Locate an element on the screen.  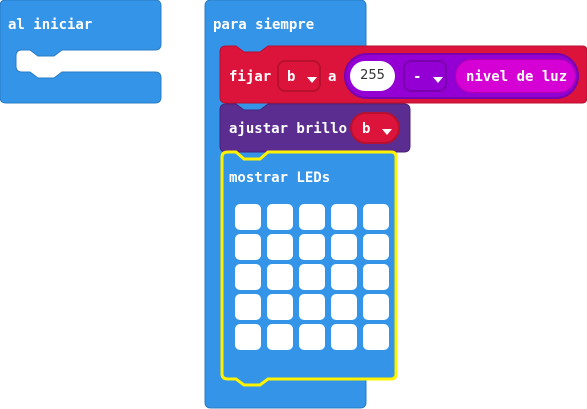
number-value: 255 is located at coordinates (372, 75).